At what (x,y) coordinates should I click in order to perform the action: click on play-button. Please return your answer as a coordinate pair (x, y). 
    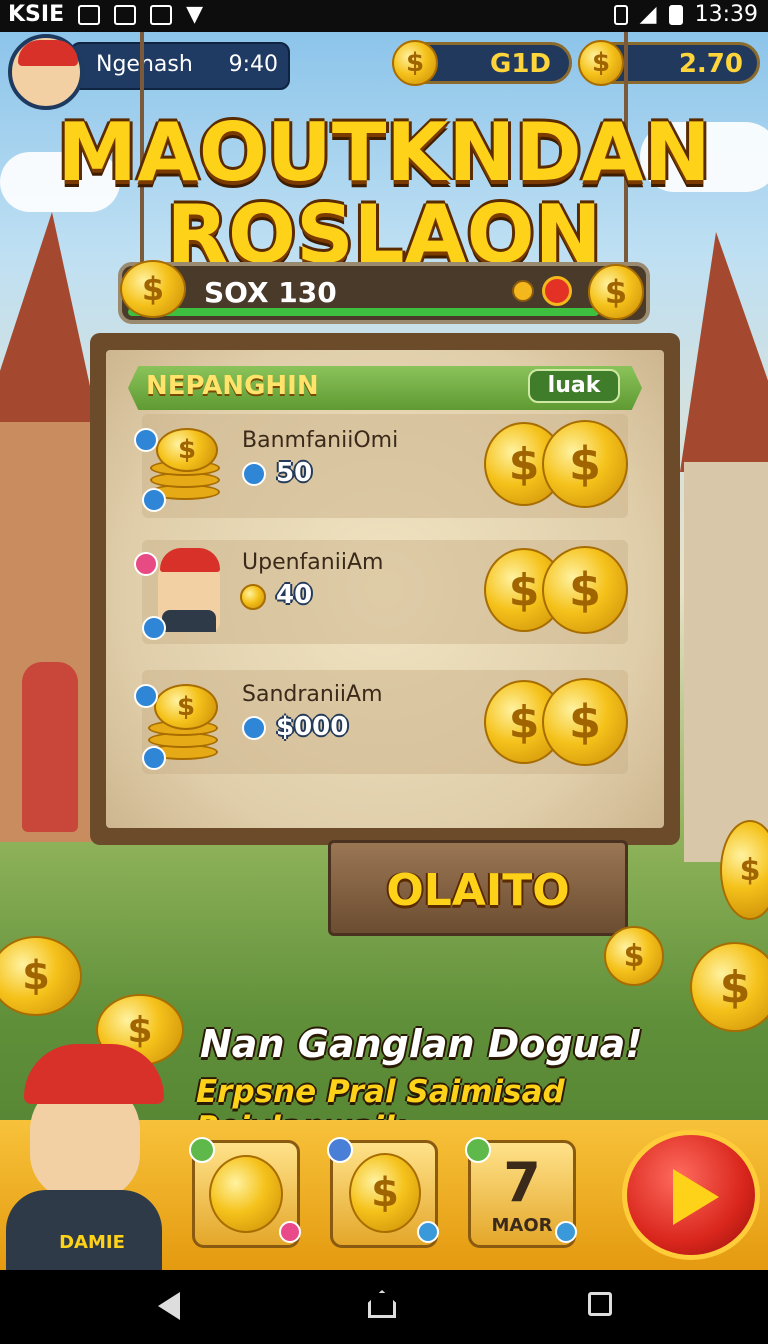
    Looking at the image, I should click on (691, 1195).